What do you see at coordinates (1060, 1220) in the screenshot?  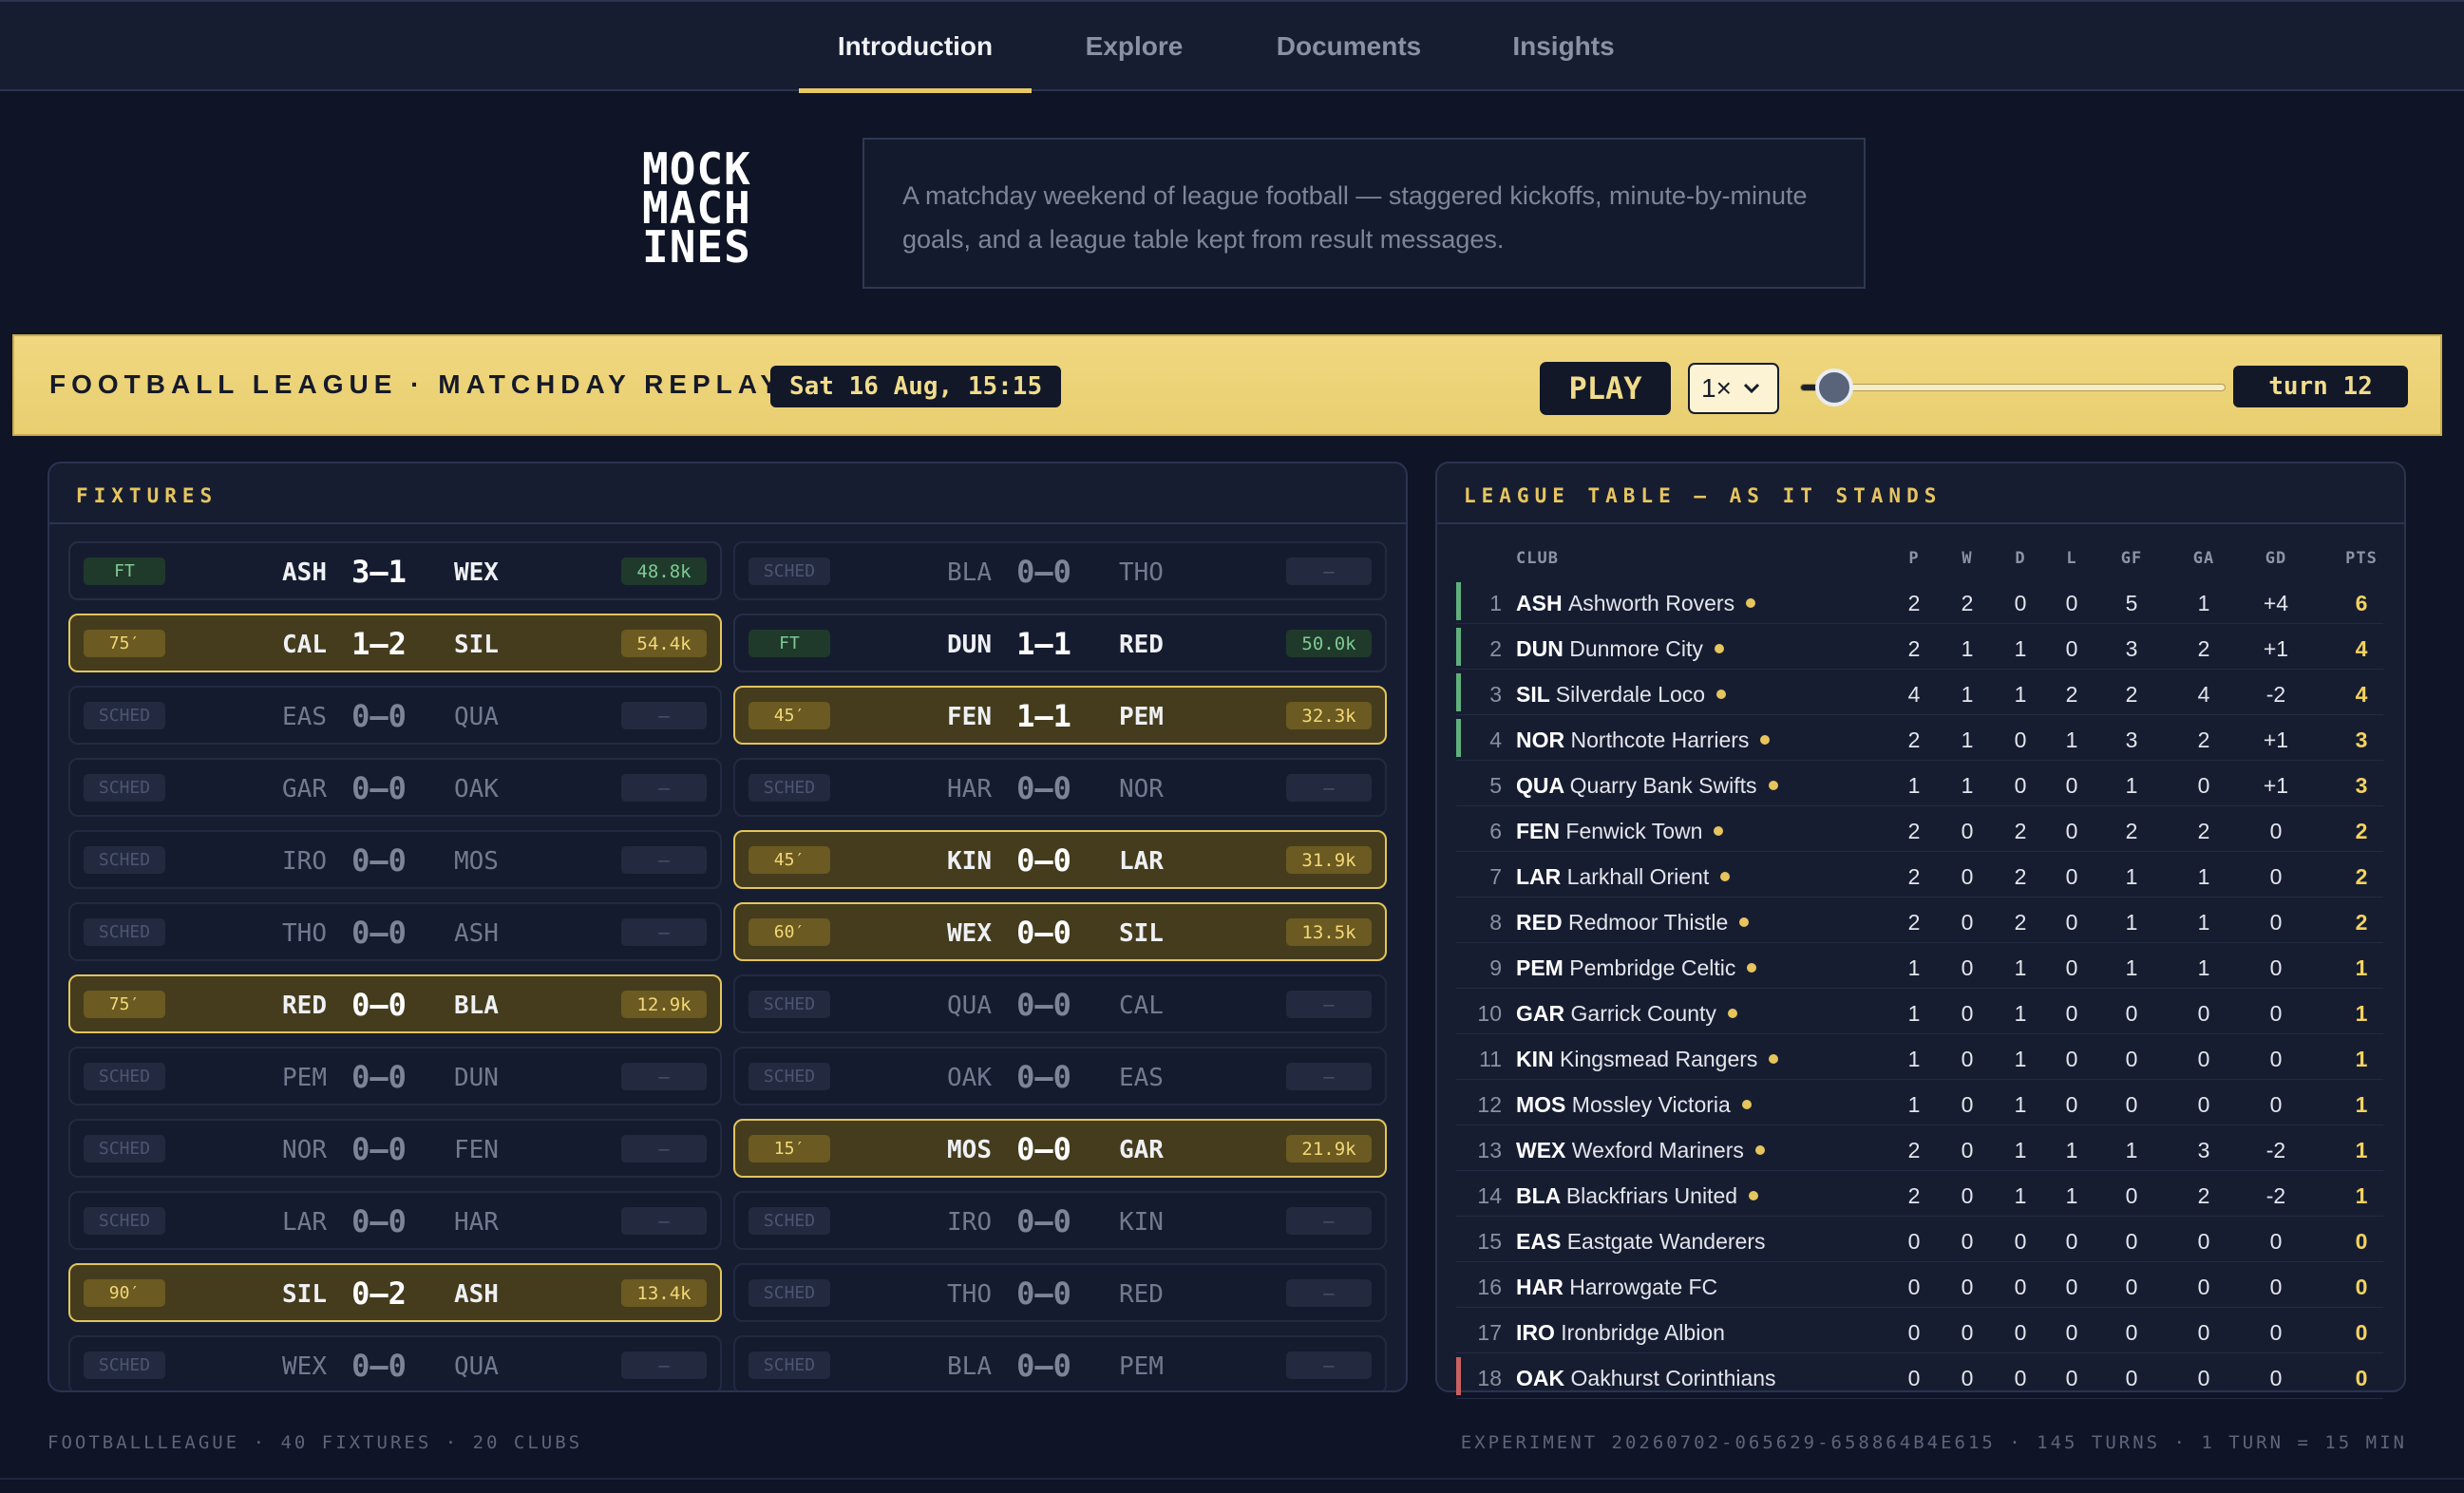 I see `fixture-card: SCHED IRO 0–0 KIN –` at bounding box center [1060, 1220].